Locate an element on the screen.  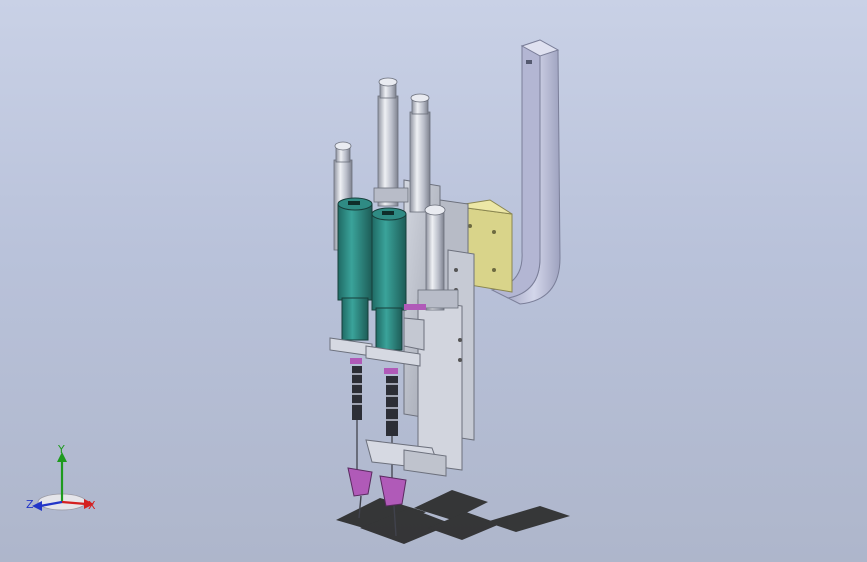
spring-assemblies is located at coordinates (374, 421).